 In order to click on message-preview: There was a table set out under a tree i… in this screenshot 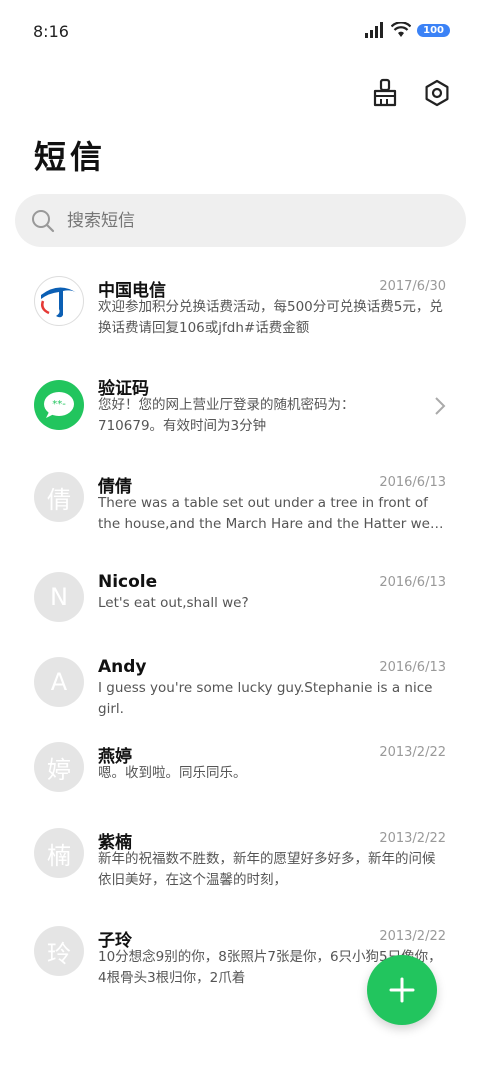, I will do `click(271, 513)`.